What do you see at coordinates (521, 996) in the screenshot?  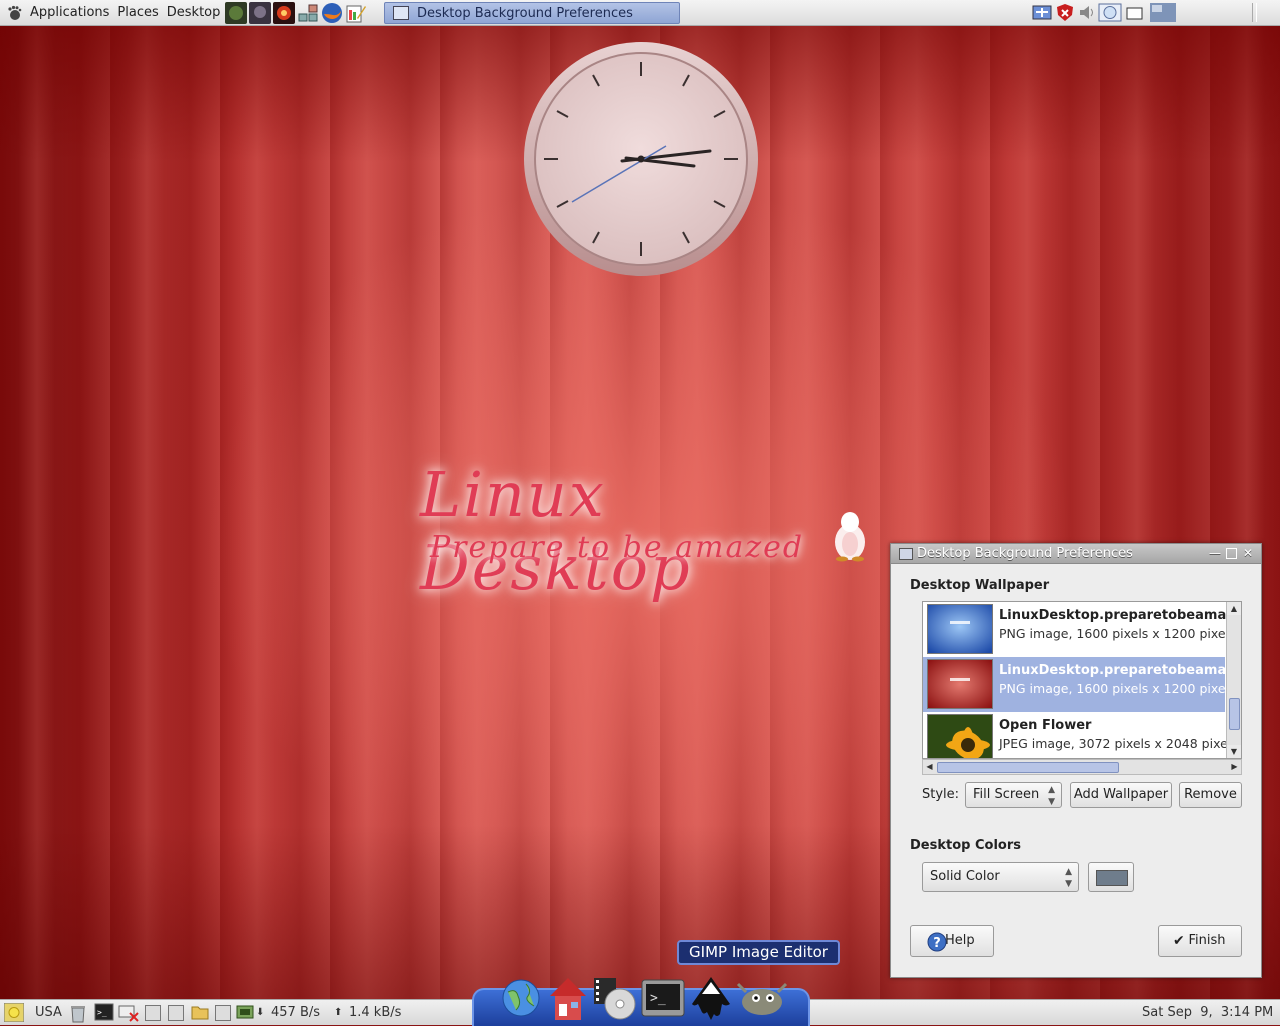 I see `globe-icon` at bounding box center [521, 996].